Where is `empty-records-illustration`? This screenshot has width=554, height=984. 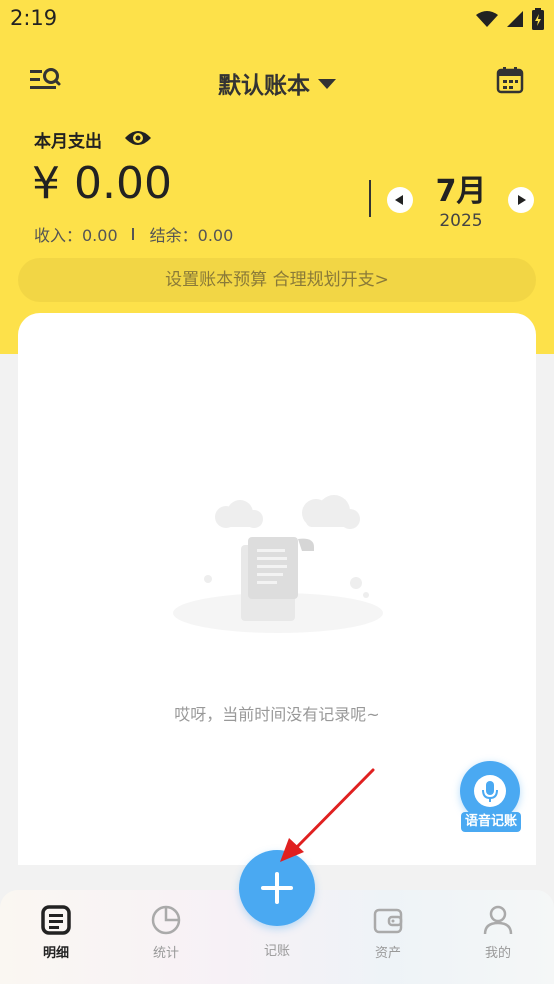
empty-records-illustration is located at coordinates (278, 564).